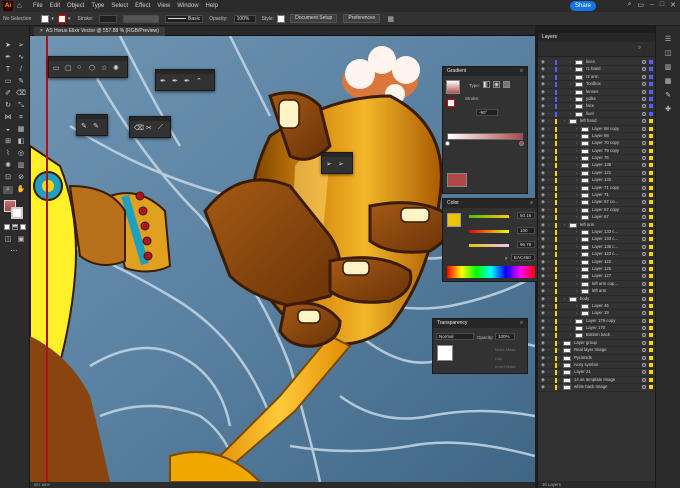  Describe the element at coordinates (362, 18) in the screenshot. I see `preferences-button: Preferences` at that location.